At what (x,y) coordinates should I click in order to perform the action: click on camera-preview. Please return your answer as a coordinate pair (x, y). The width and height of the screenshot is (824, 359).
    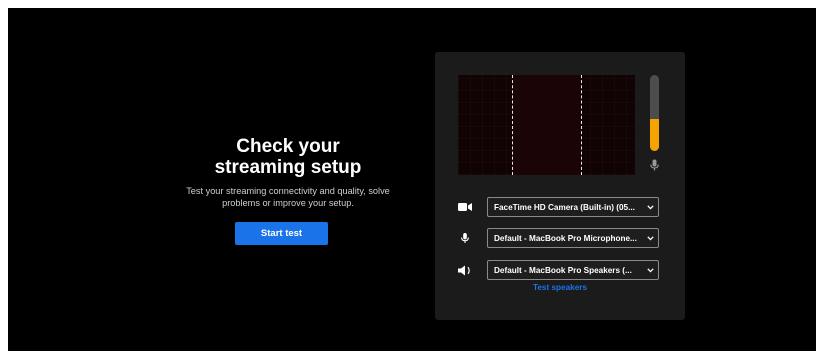
    Looking at the image, I should click on (546, 125).